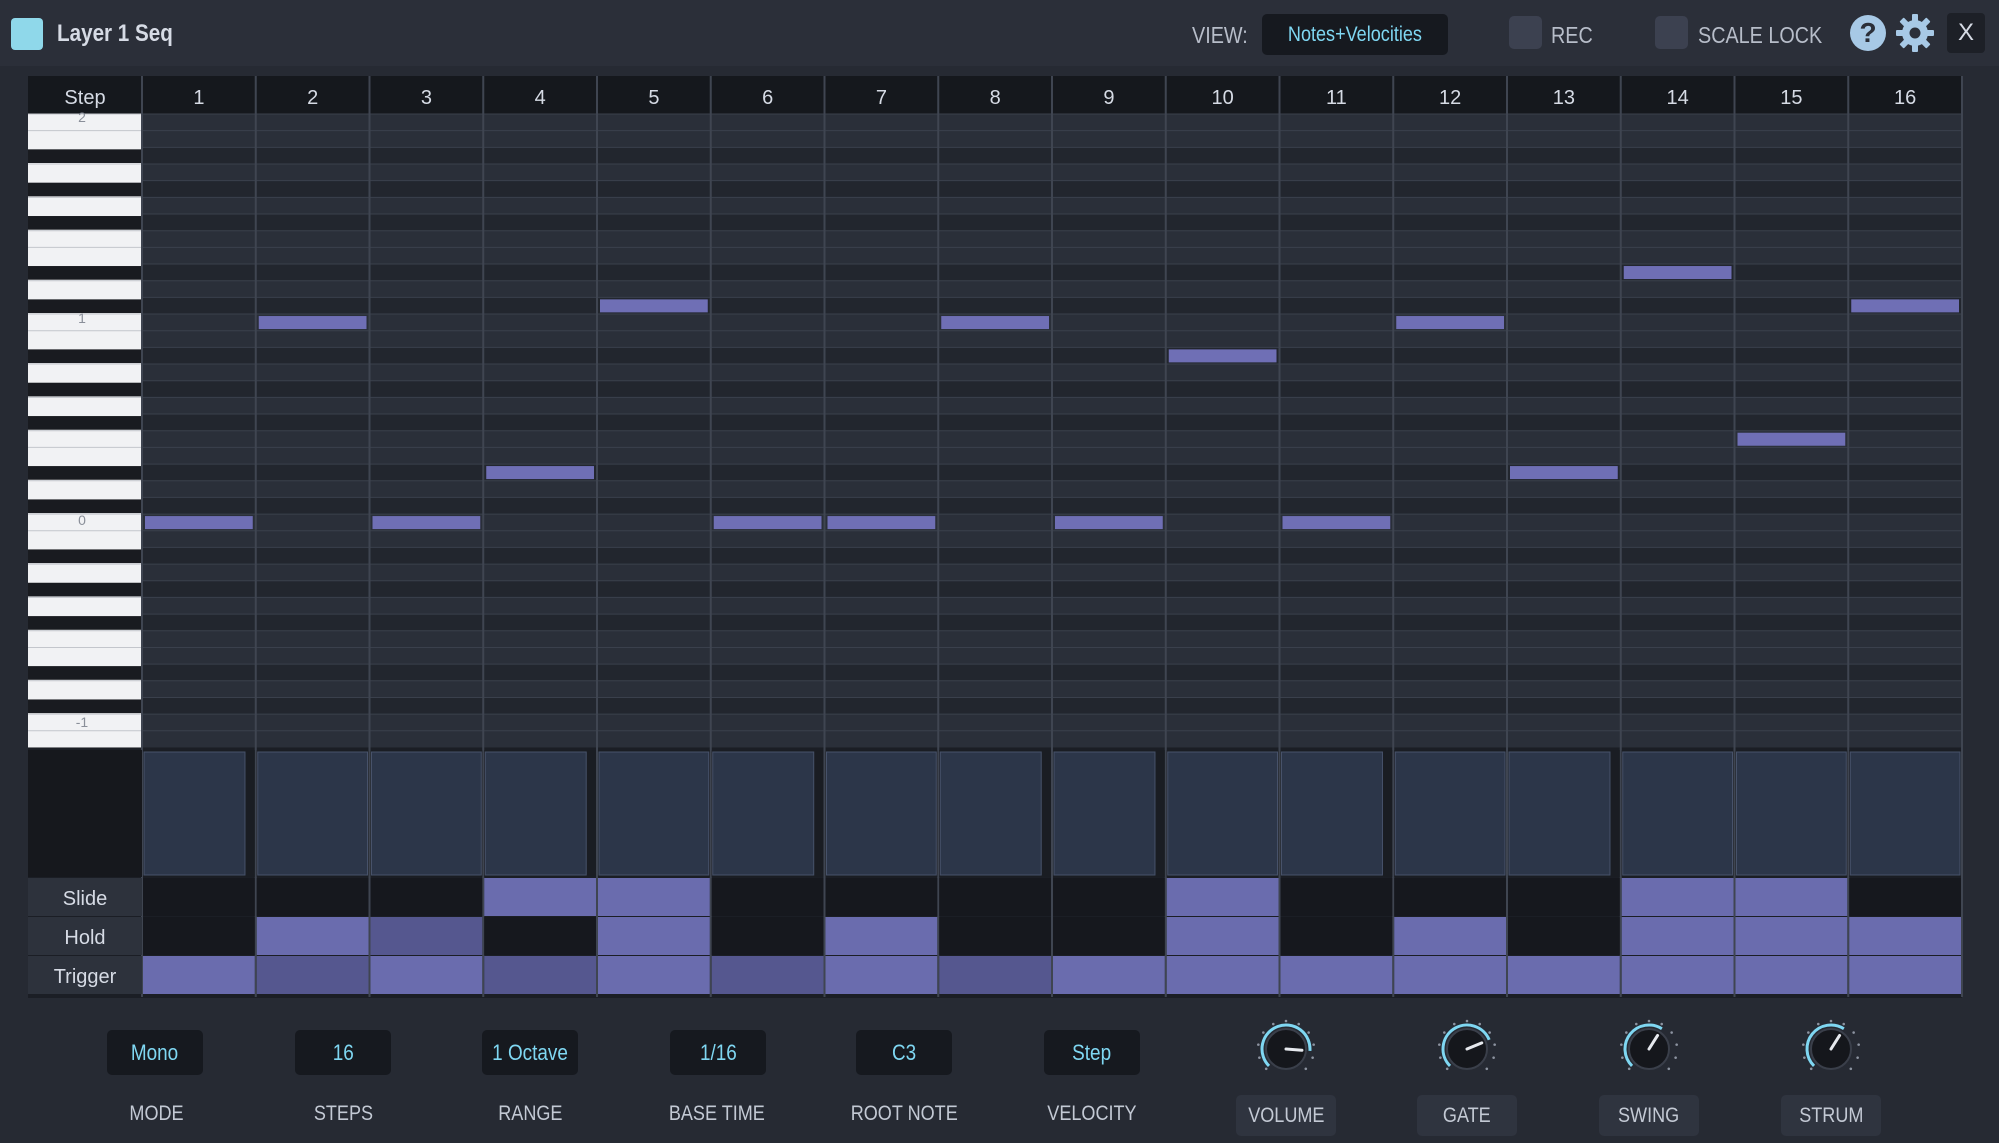 The width and height of the screenshot is (1999, 1143). I want to click on swing-knob, so click(1649, 1049).